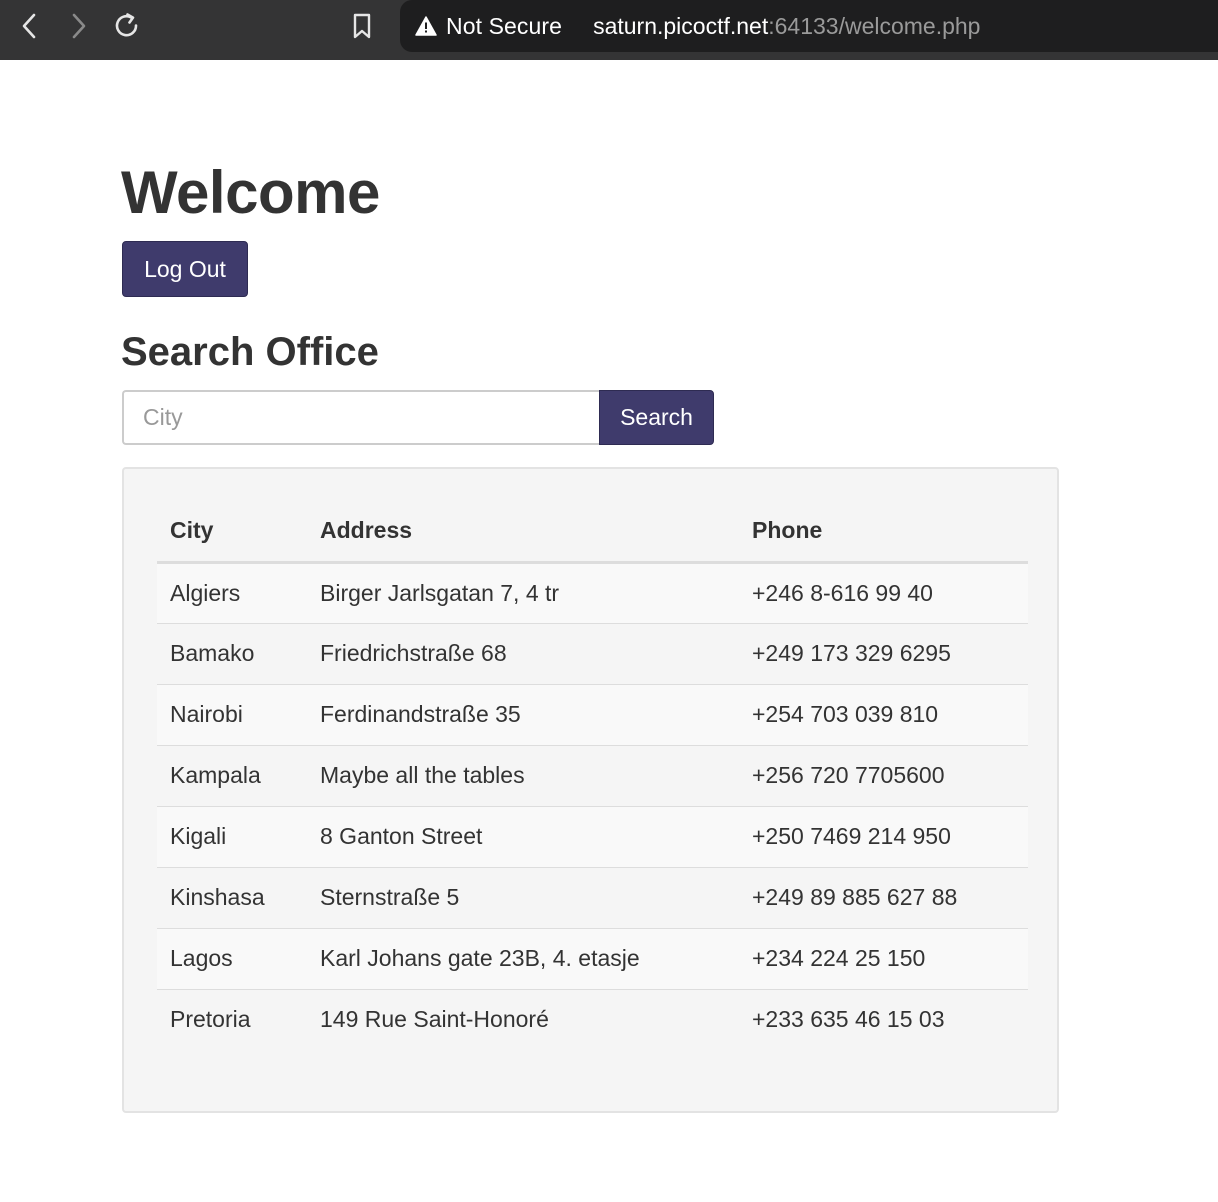  I want to click on cell-phone: +256 720 7705600, so click(883, 776).